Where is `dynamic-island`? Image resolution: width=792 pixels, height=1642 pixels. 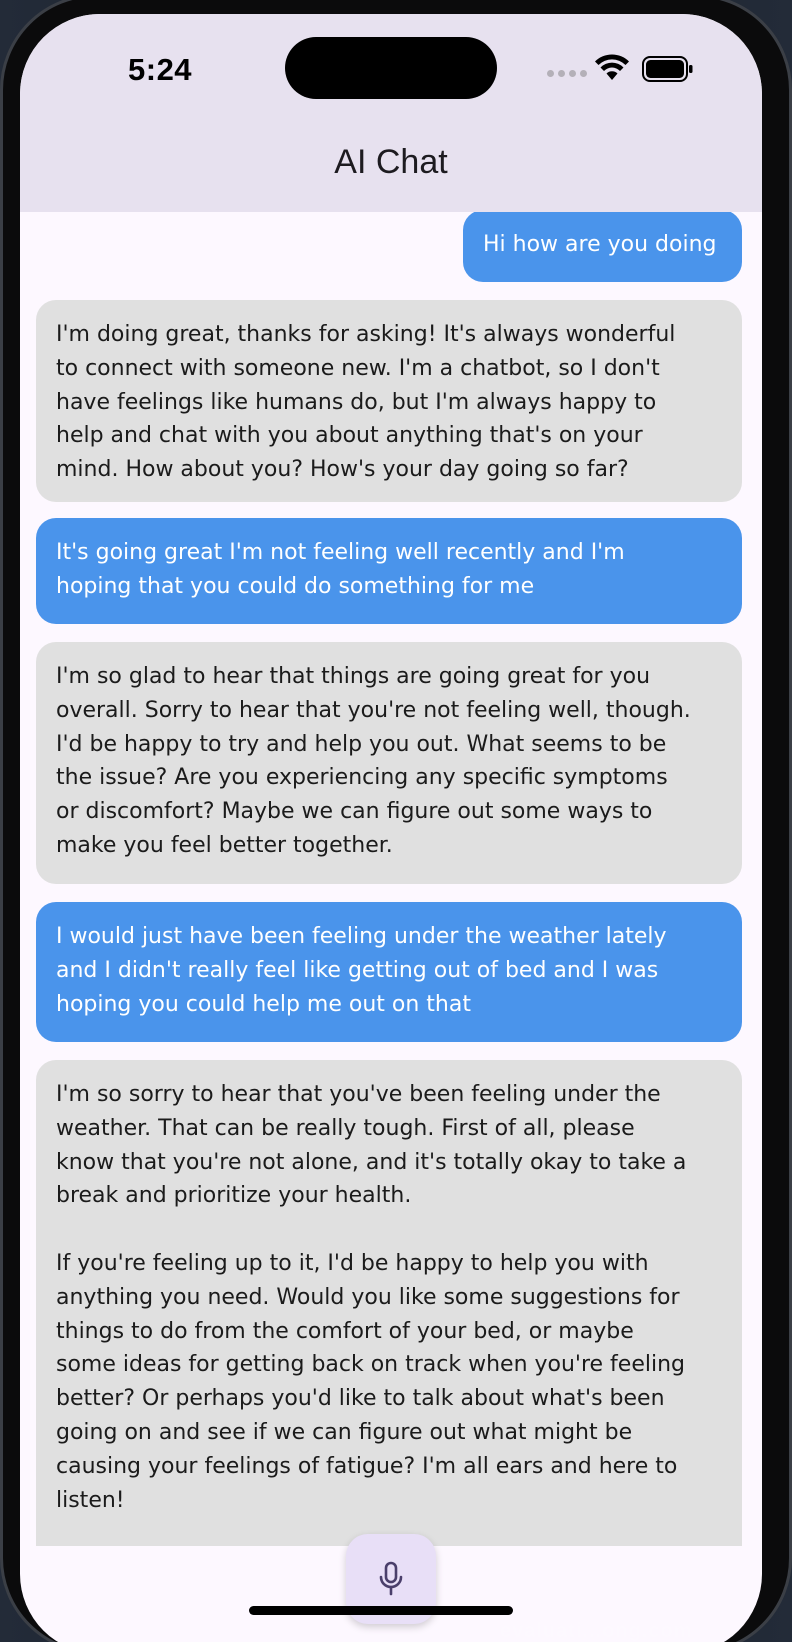 dynamic-island is located at coordinates (391, 68).